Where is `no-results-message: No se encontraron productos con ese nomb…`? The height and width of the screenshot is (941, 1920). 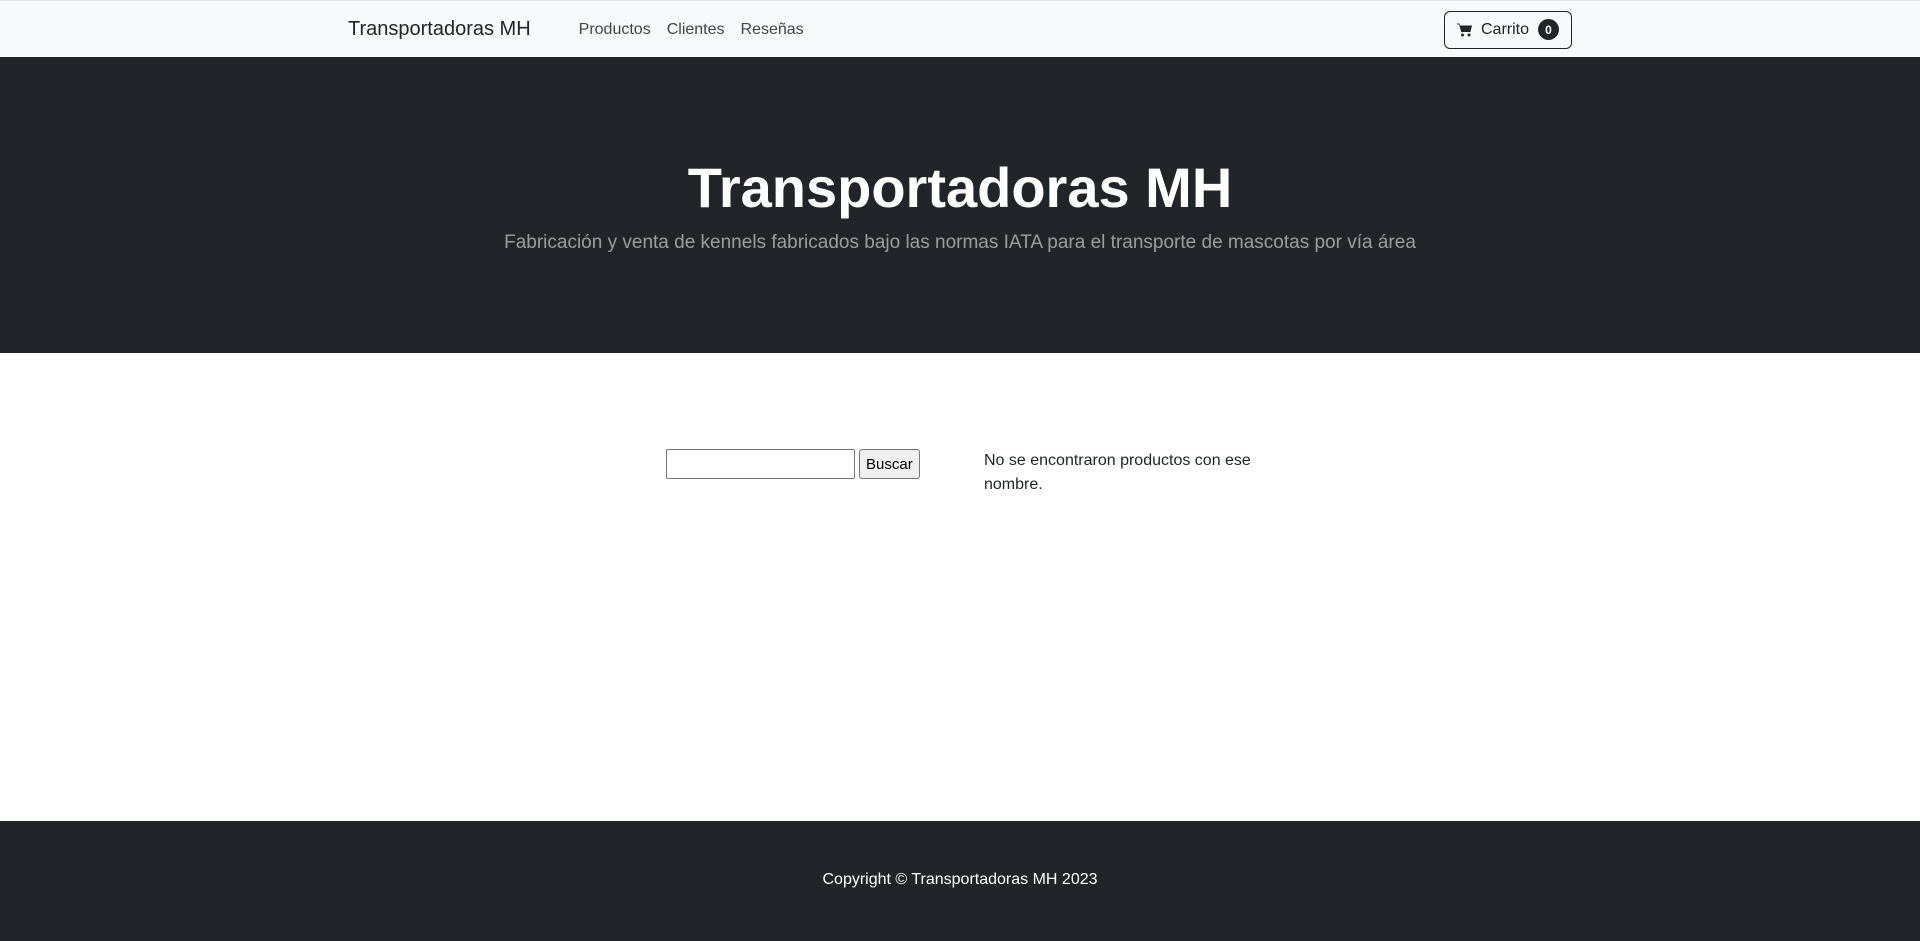
no-results-message: No se encontraron productos con ese nomb… is located at coordinates (1117, 472).